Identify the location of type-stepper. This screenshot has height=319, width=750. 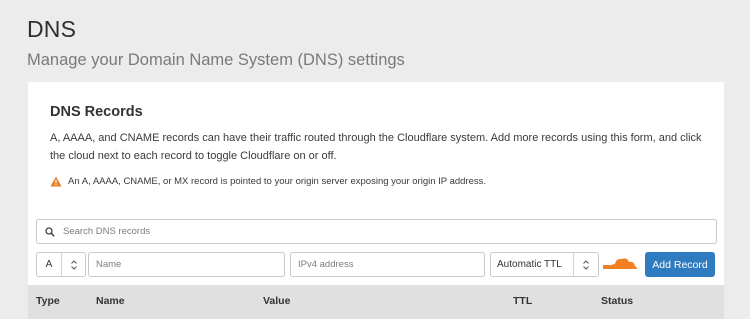
(73, 265).